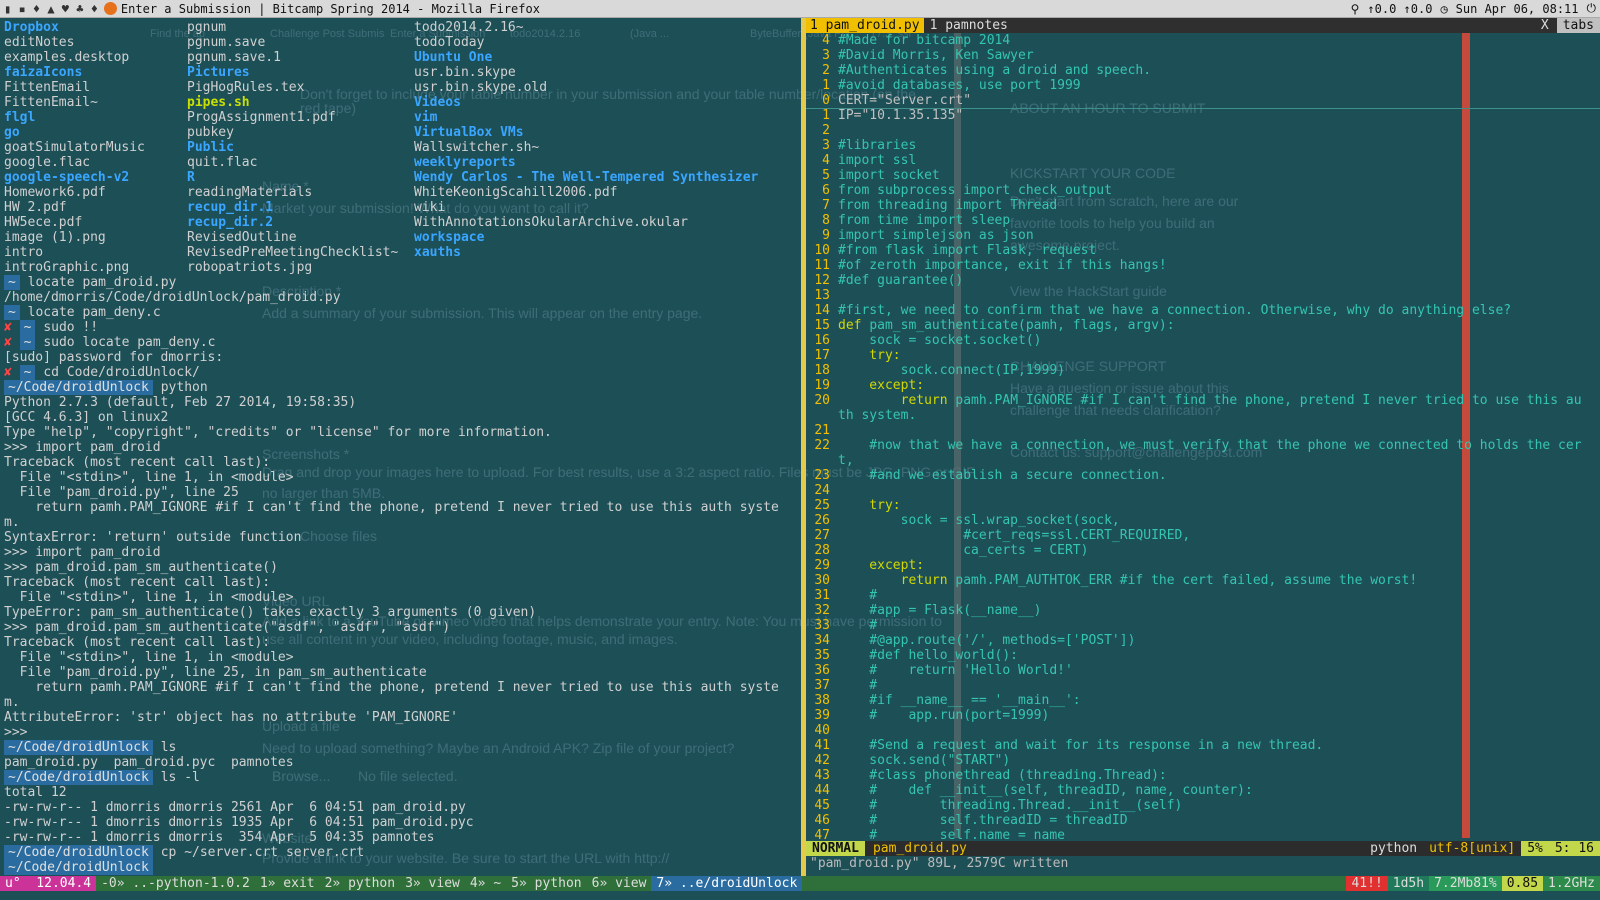 Image resolution: width=1600 pixels, height=900 pixels. I want to click on ls-entry: robopatriots.jpg, so click(292, 267).